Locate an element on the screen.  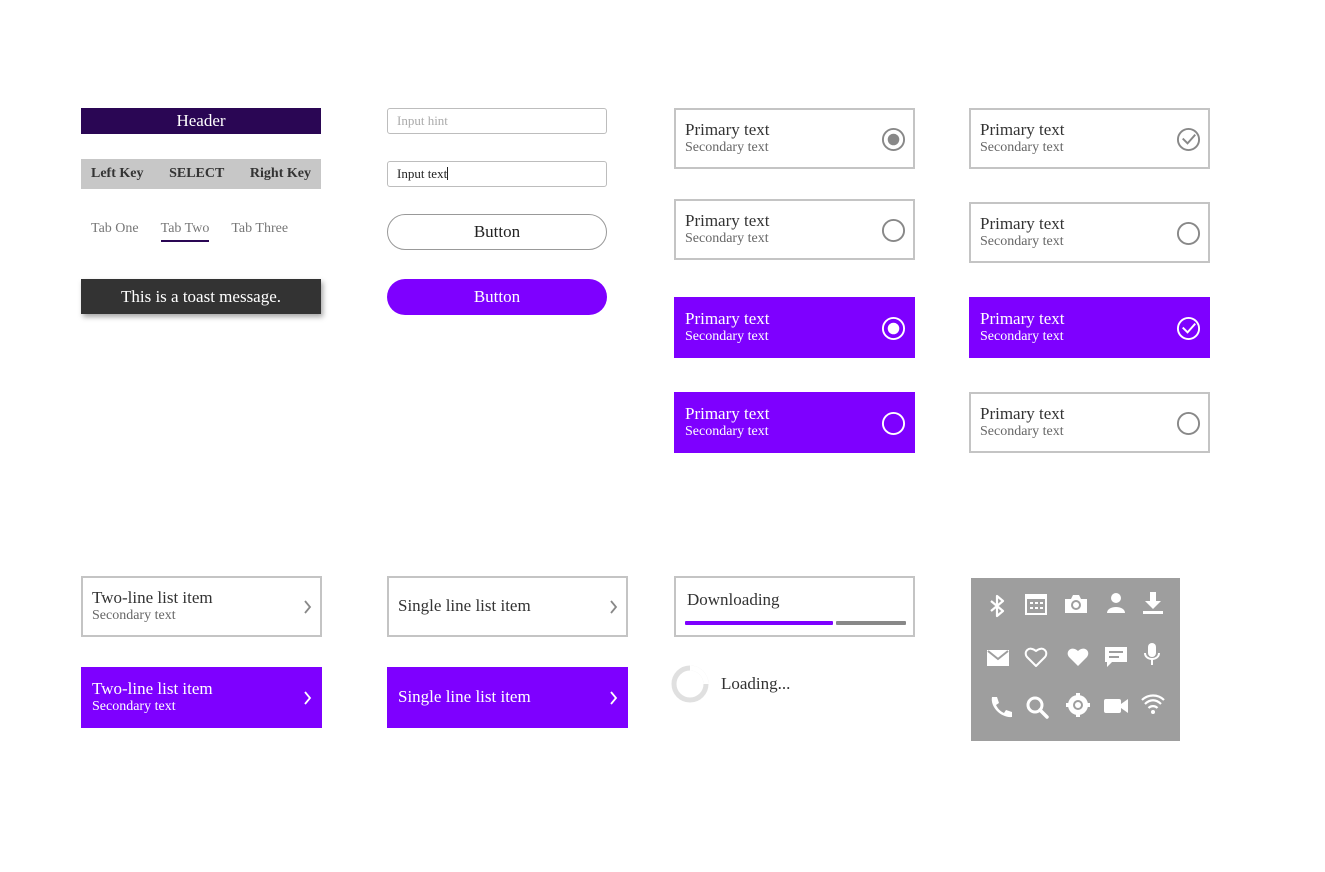
icon-grid is located at coordinates (1075, 659).